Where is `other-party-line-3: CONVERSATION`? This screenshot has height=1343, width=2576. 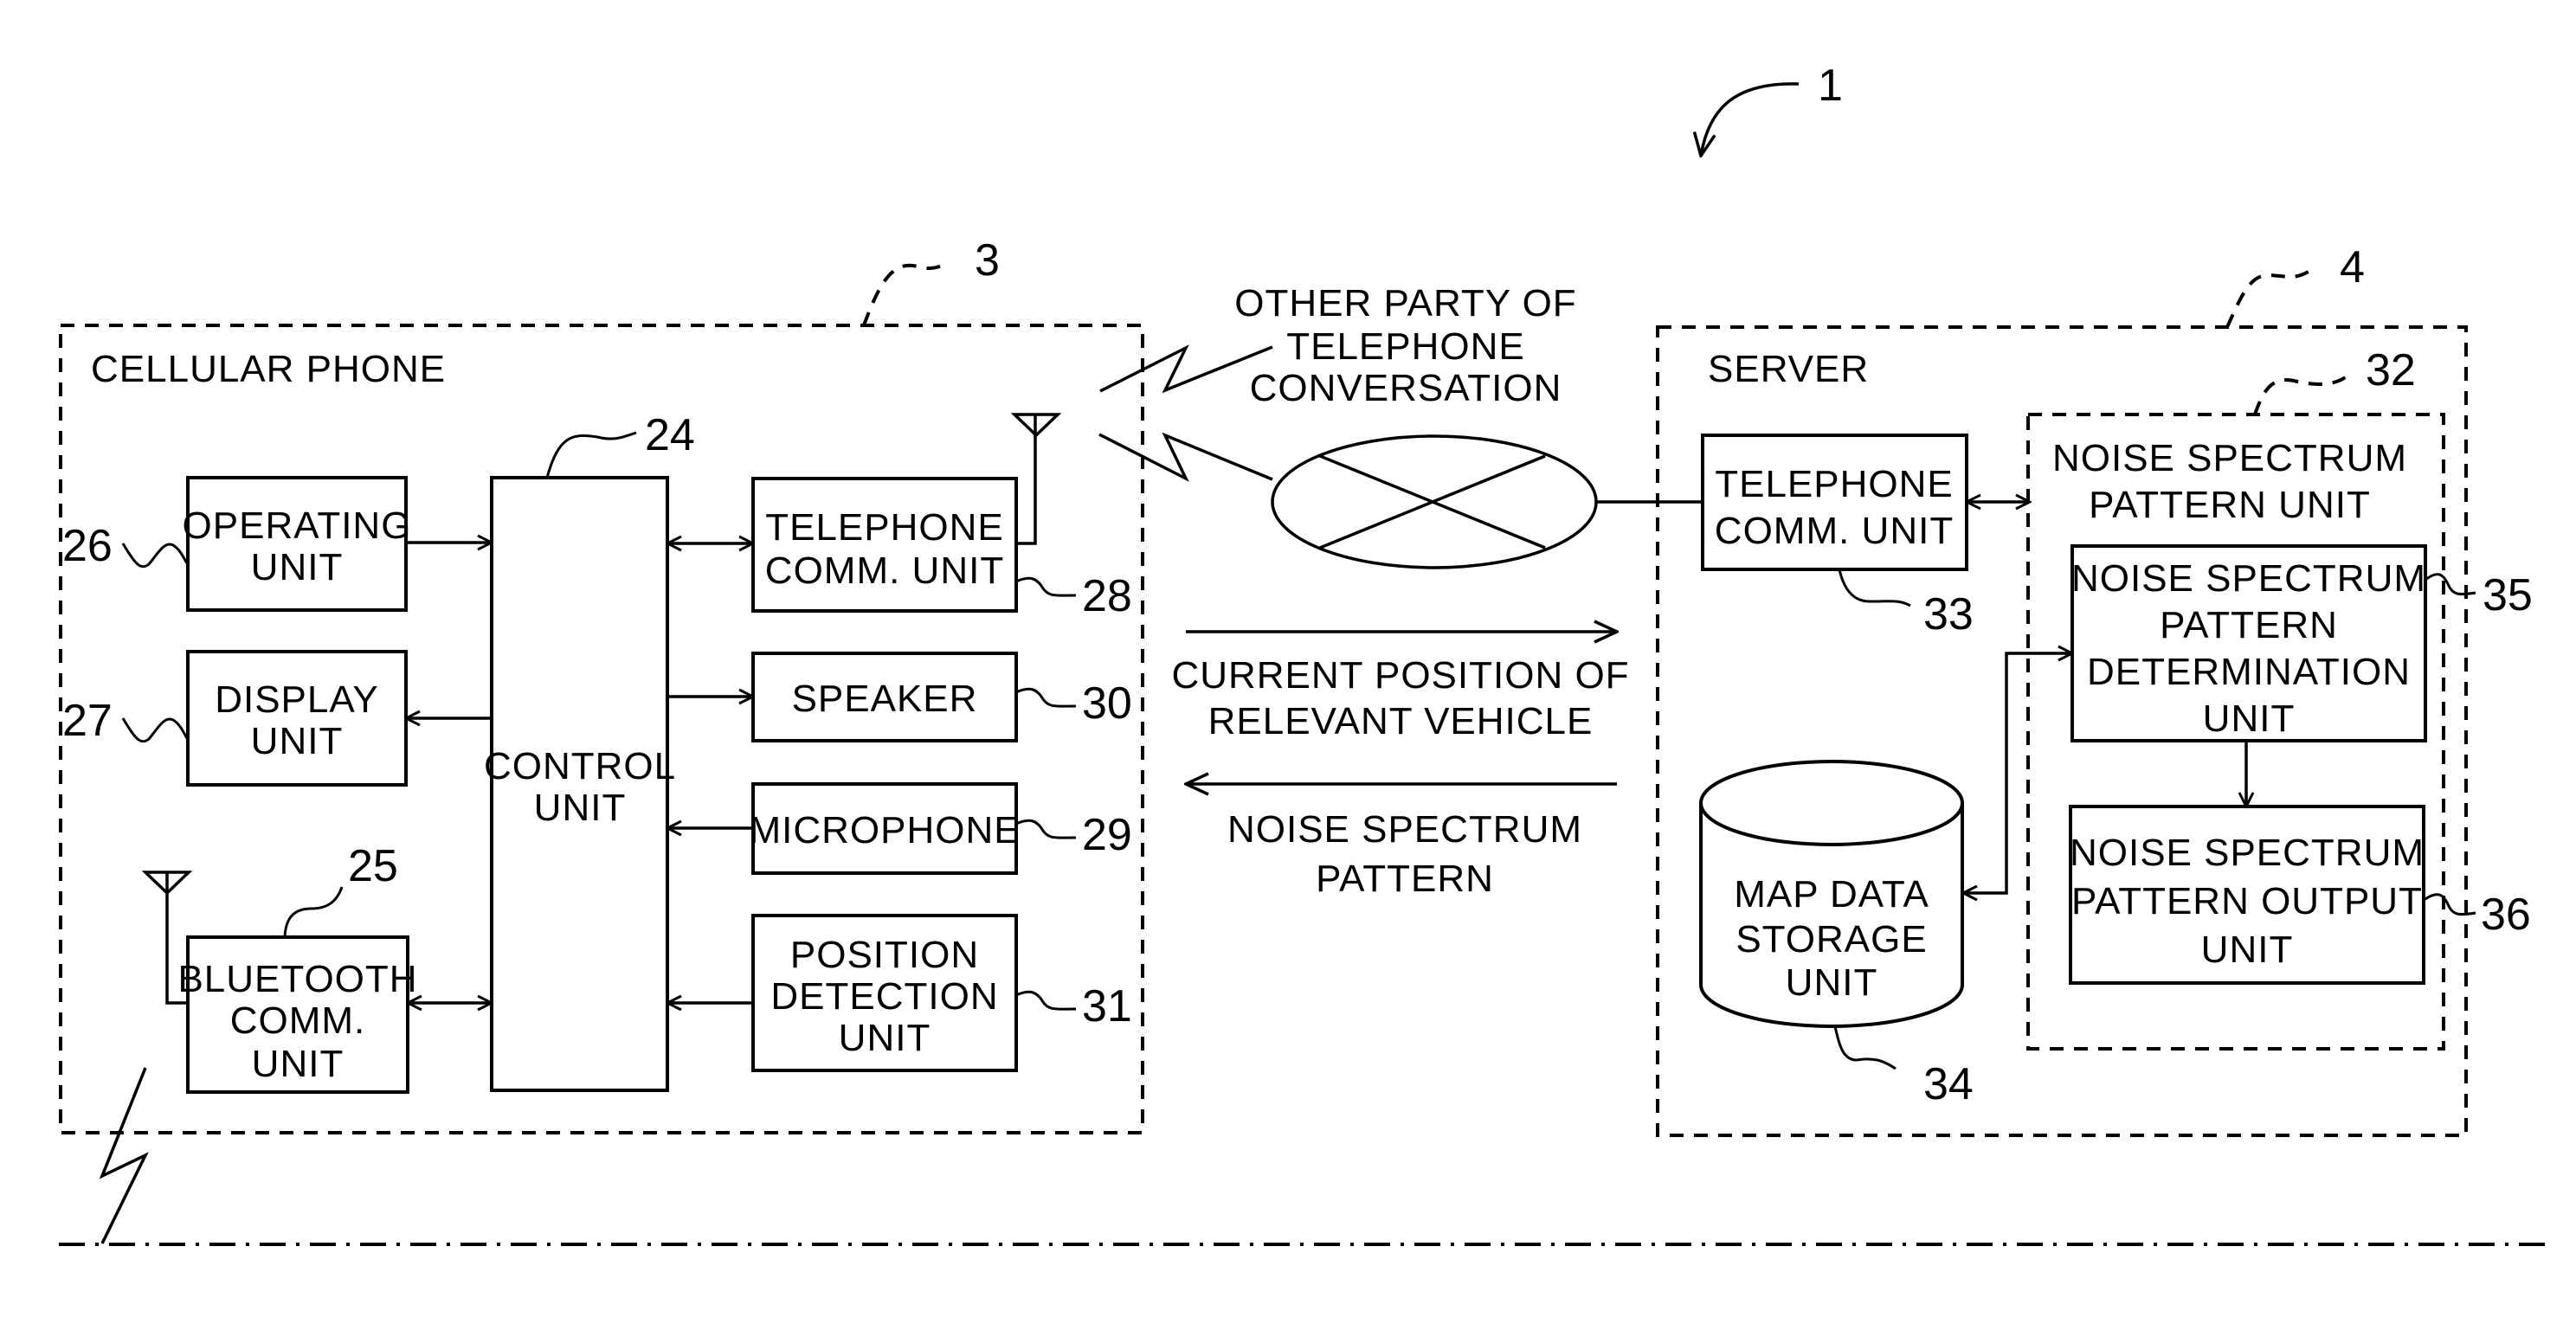 other-party-line-3: CONVERSATION is located at coordinates (1406, 388).